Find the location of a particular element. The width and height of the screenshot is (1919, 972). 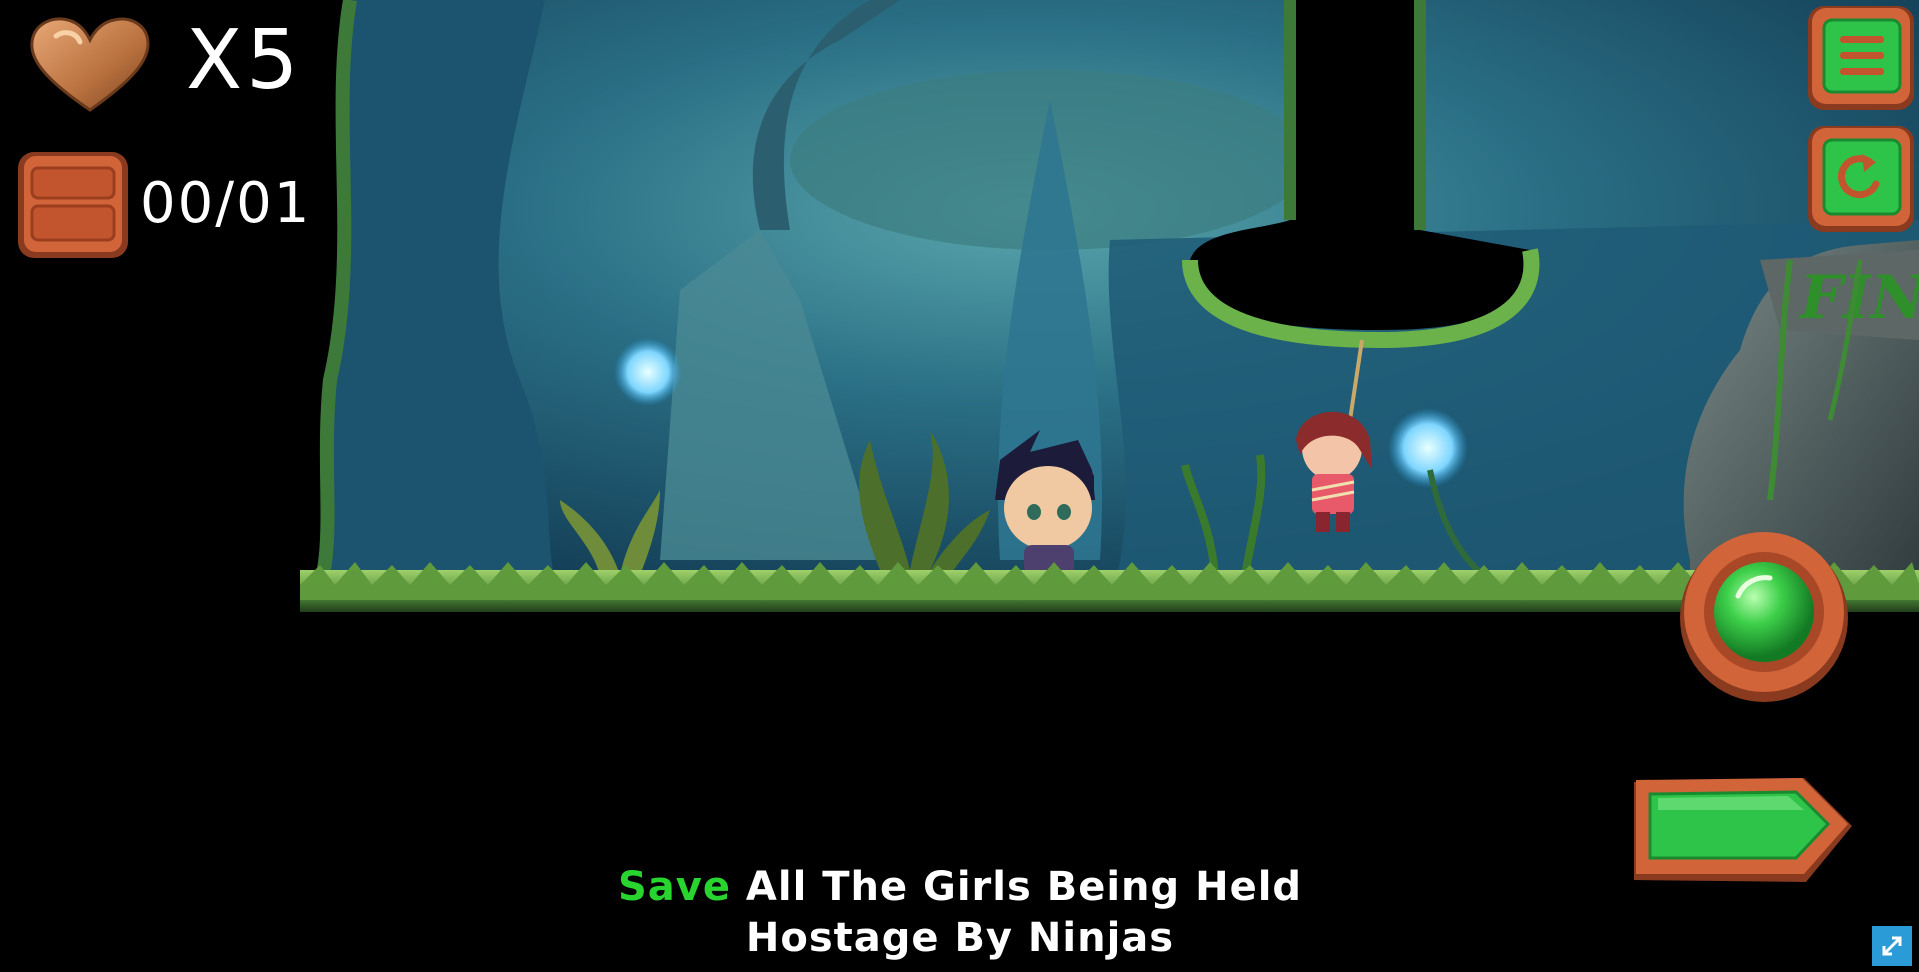

instruction-line-1-rest: All The Girls Being Held is located at coordinates (1016, 887).